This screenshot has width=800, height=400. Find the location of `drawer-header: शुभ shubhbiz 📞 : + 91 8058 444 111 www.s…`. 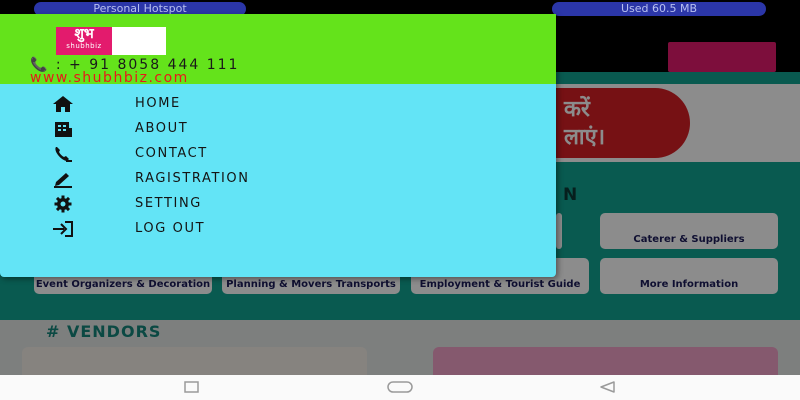

drawer-header: शुभ shubhbiz 📞 : + 91 8058 444 111 www.s… is located at coordinates (278, 50).